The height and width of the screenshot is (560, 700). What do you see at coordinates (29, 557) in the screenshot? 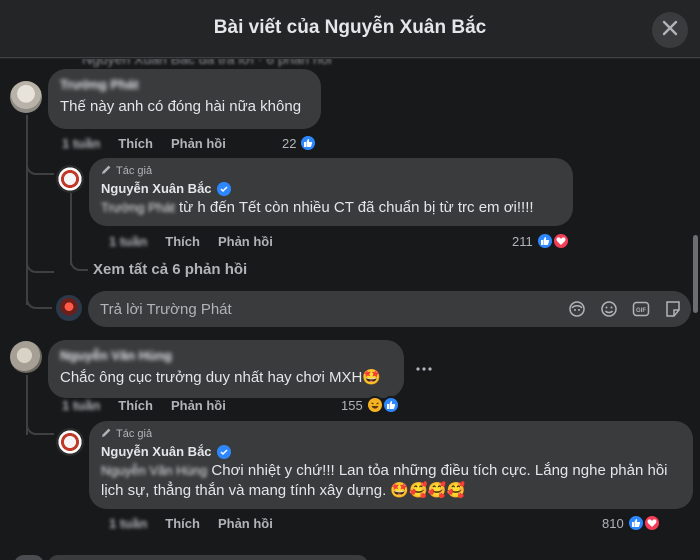
I see `next-commenter-avatar` at bounding box center [29, 557].